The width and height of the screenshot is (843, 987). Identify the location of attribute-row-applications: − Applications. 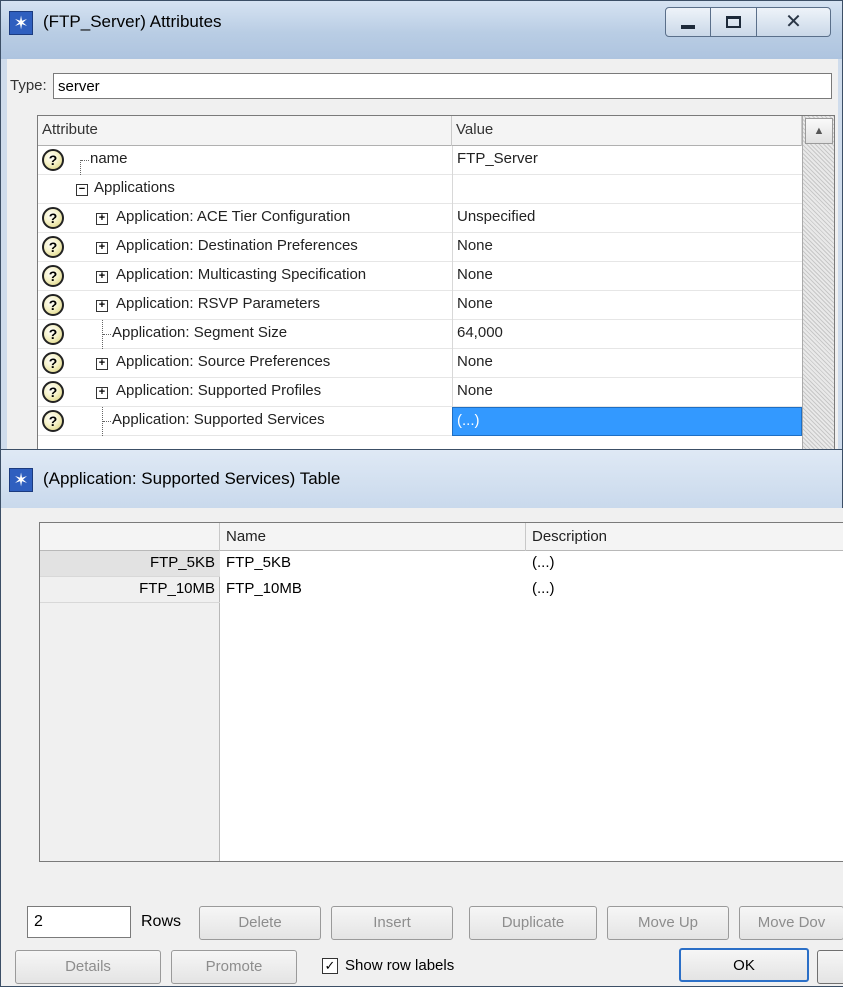
(420, 189).